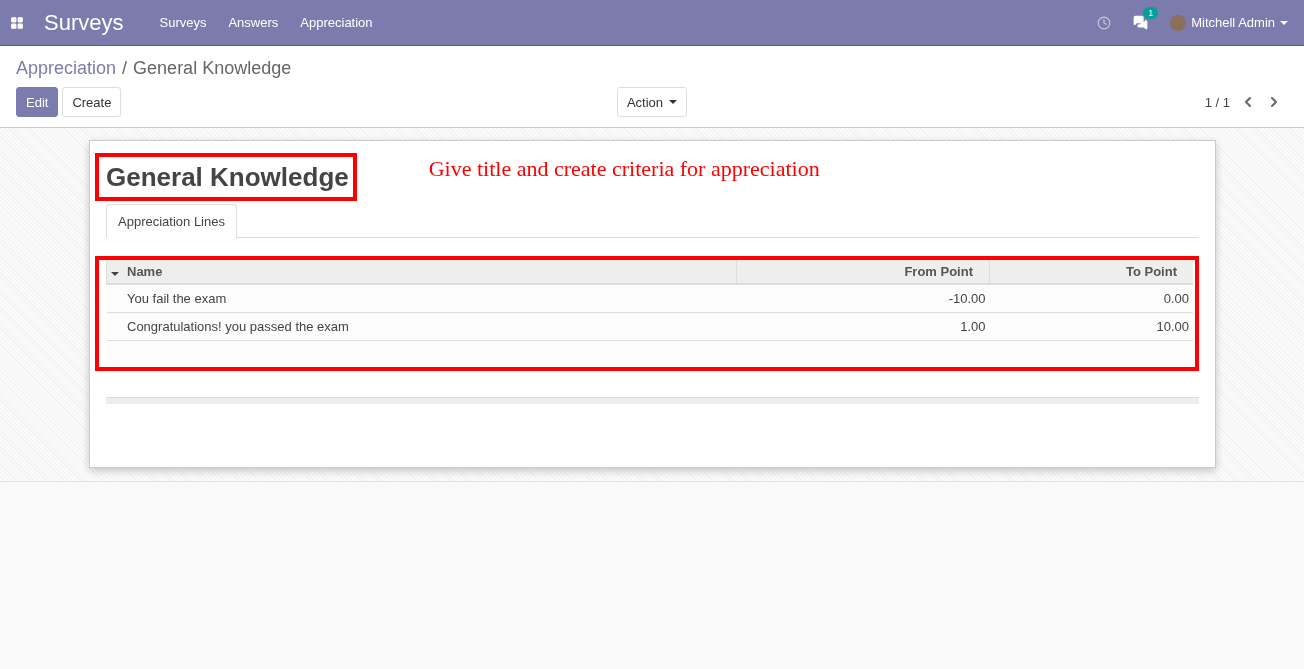  What do you see at coordinates (92, 102) in the screenshot?
I see `create-button: Create` at bounding box center [92, 102].